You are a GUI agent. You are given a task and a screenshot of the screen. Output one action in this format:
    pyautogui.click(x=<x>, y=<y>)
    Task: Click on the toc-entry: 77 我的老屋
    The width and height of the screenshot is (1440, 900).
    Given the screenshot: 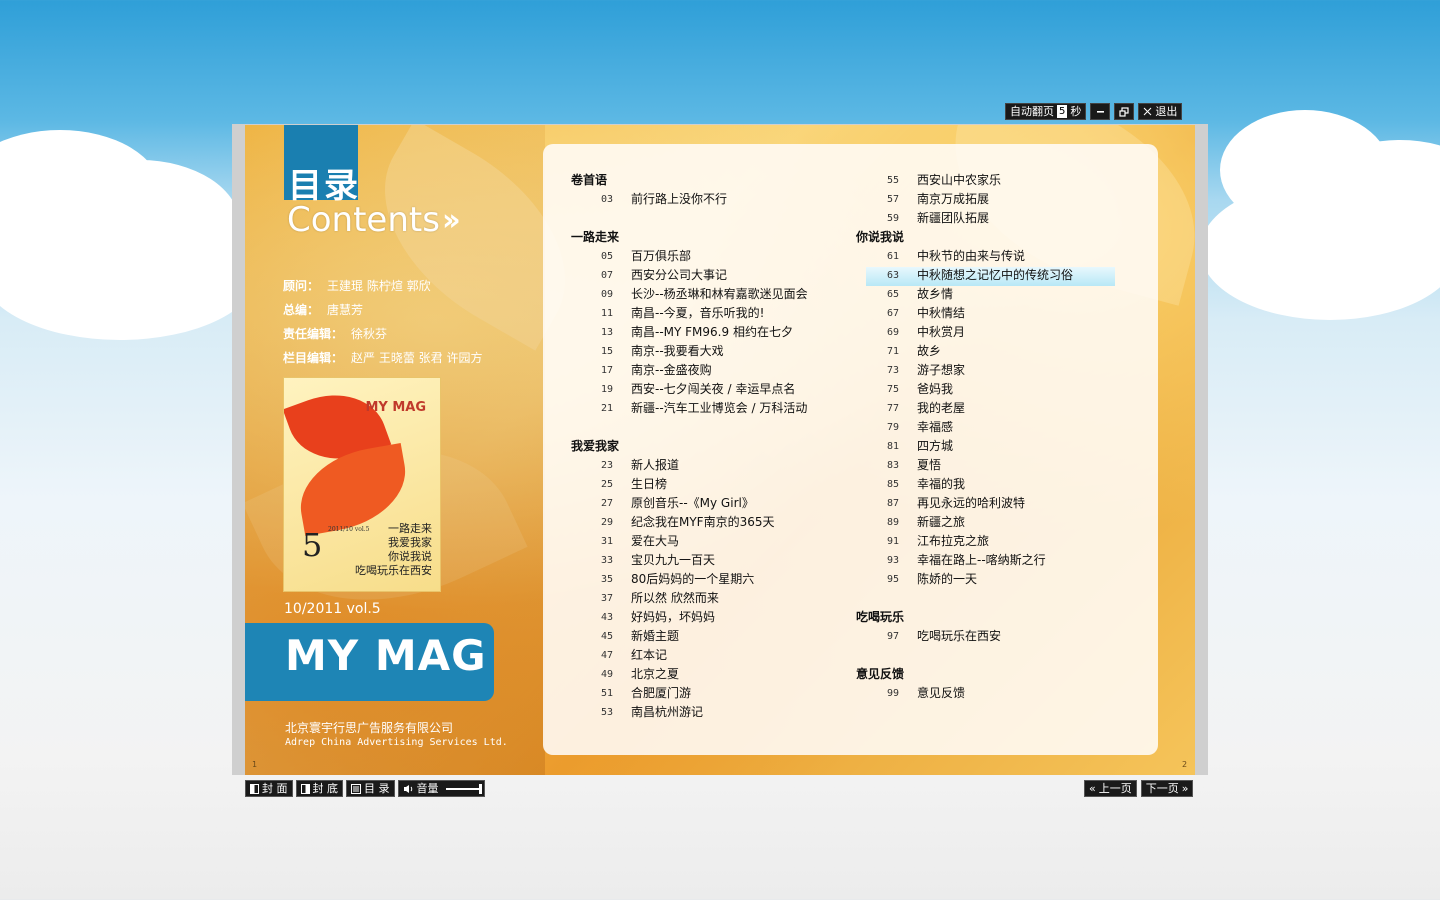 What is the action you would take?
    pyautogui.click(x=926, y=408)
    